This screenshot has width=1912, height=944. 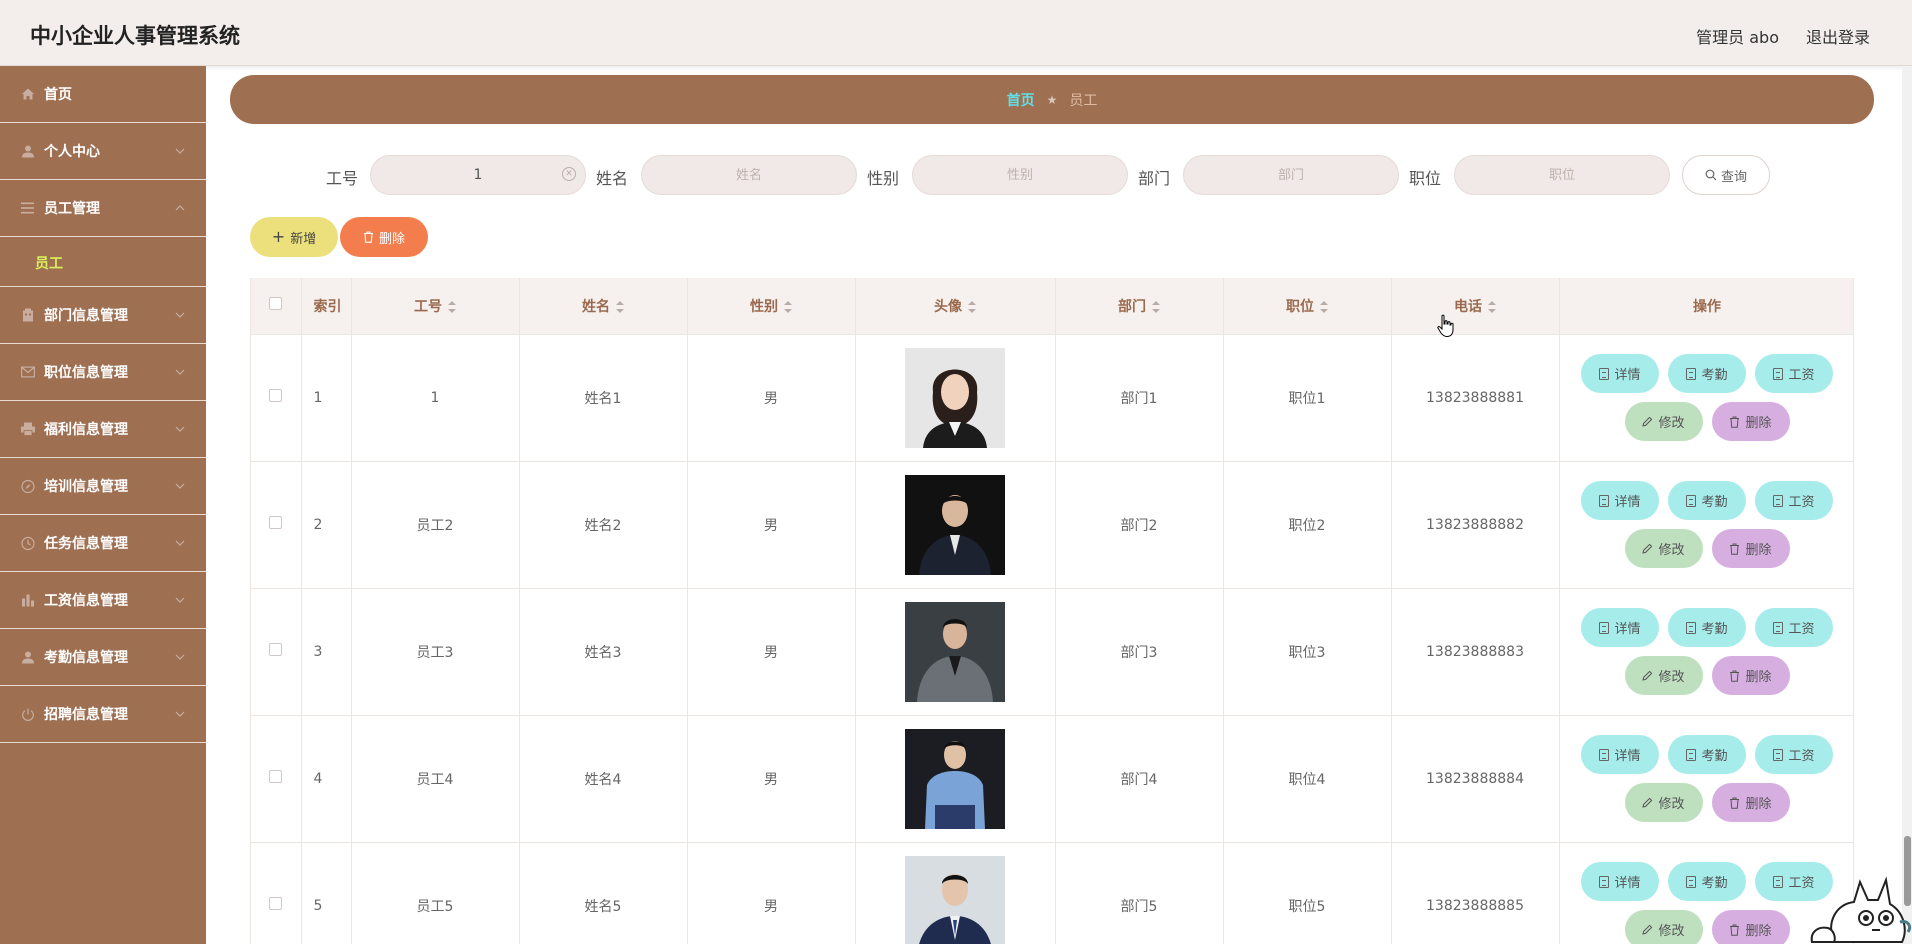 What do you see at coordinates (276, 304) in the screenshot?
I see `select-all-checkbox` at bounding box center [276, 304].